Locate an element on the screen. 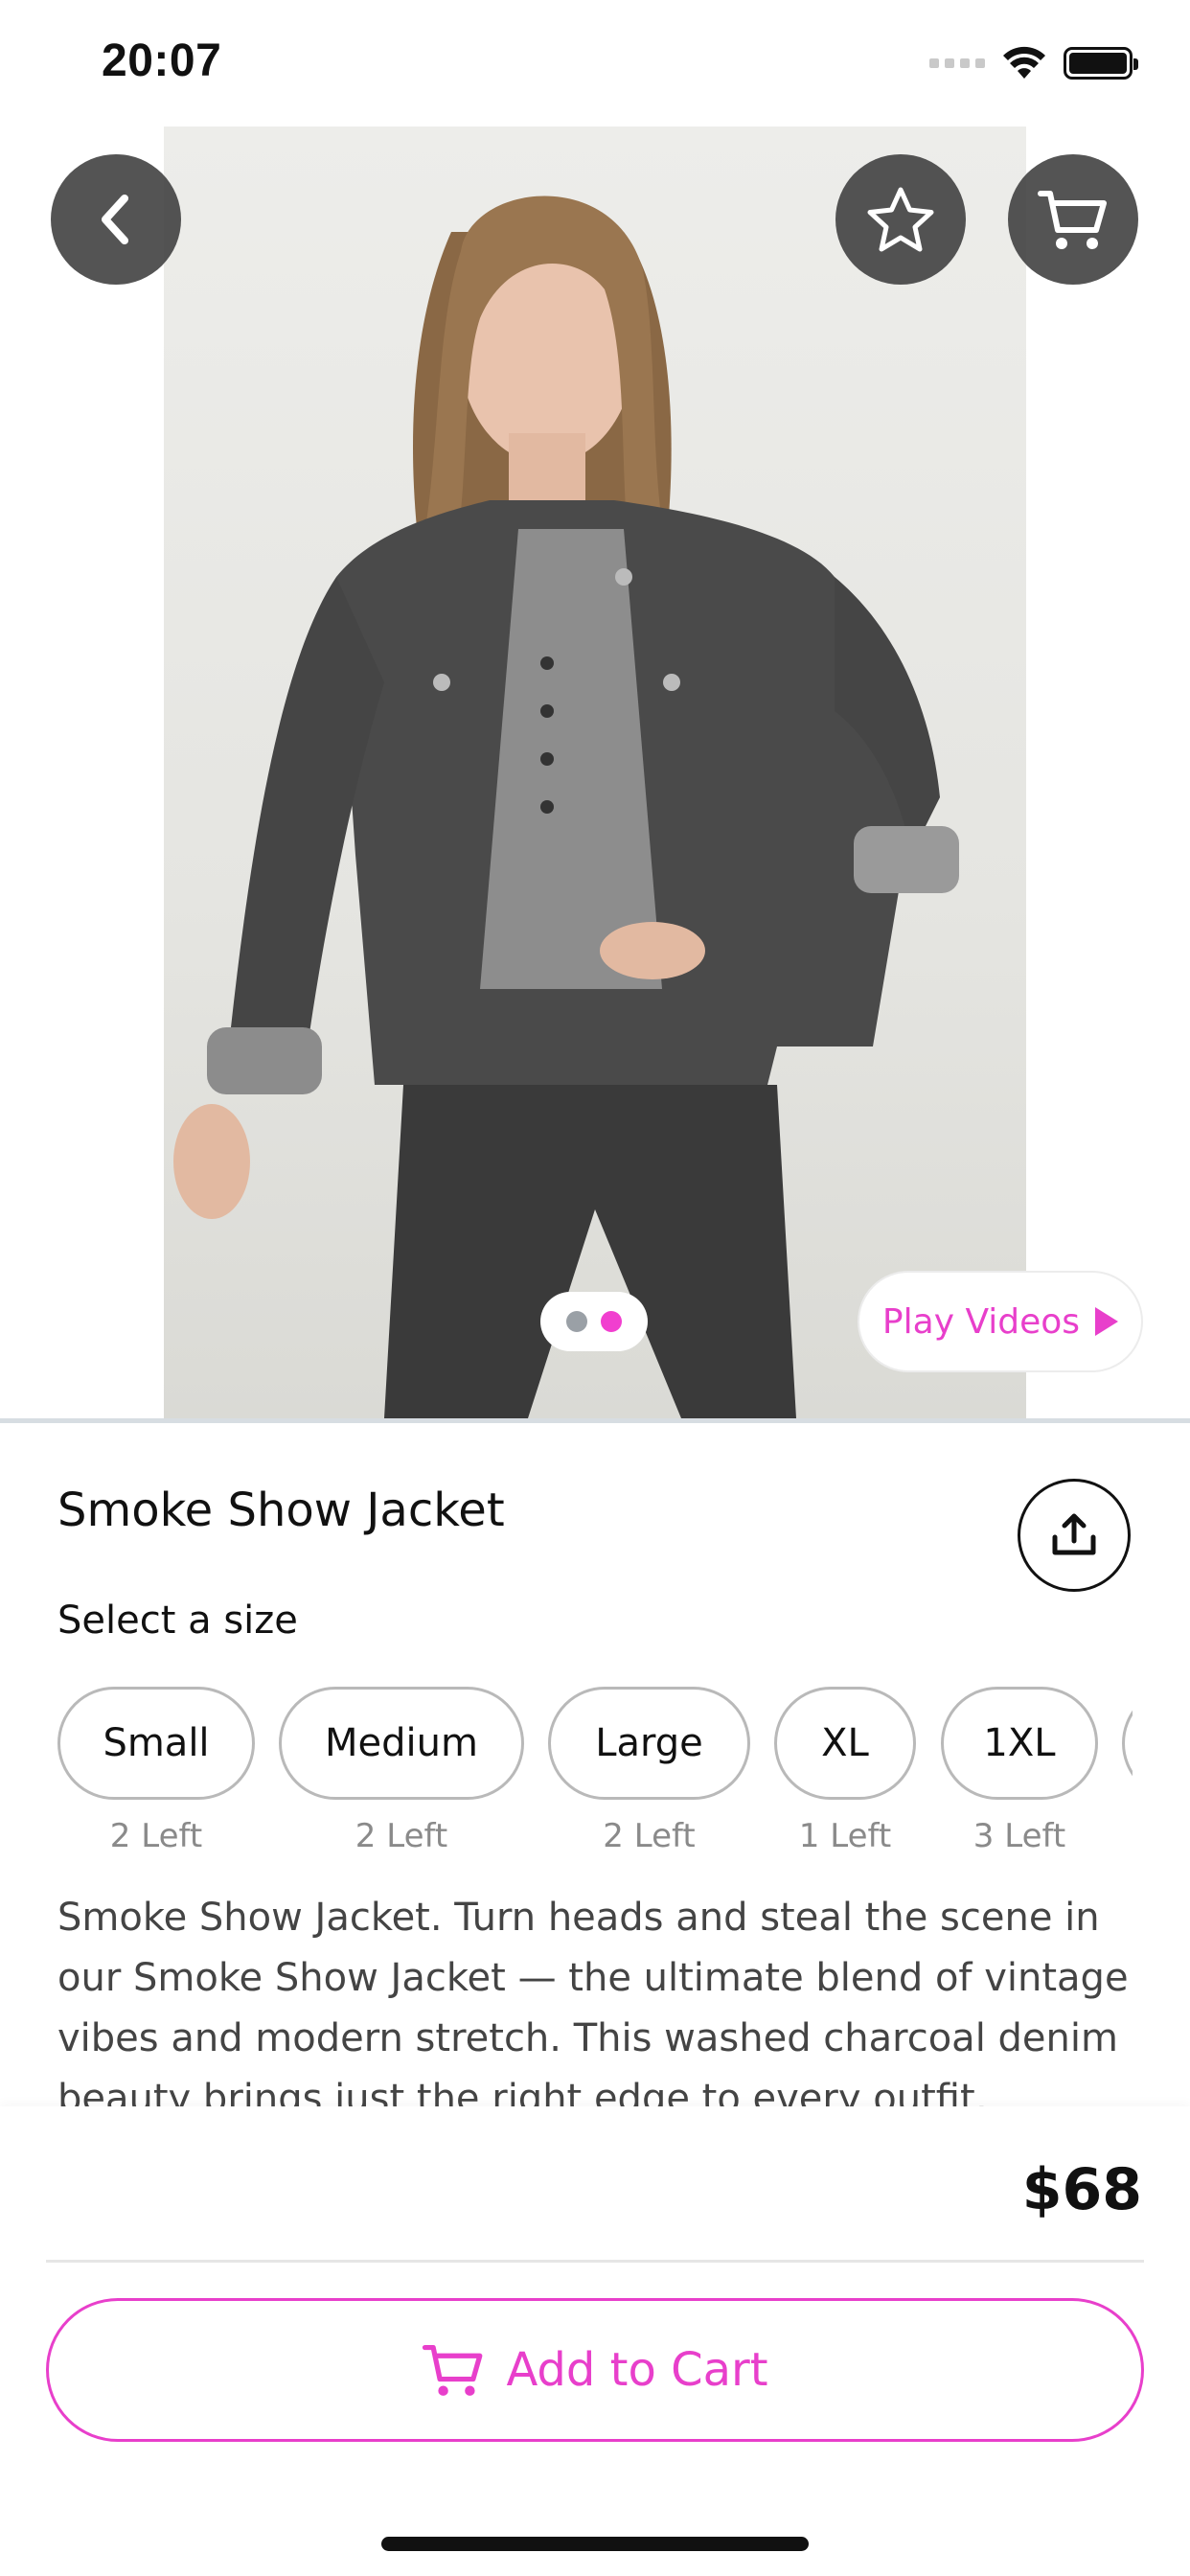 The image size is (1190, 2576). add-to-cart-button: Add to Cart is located at coordinates (595, 2370).